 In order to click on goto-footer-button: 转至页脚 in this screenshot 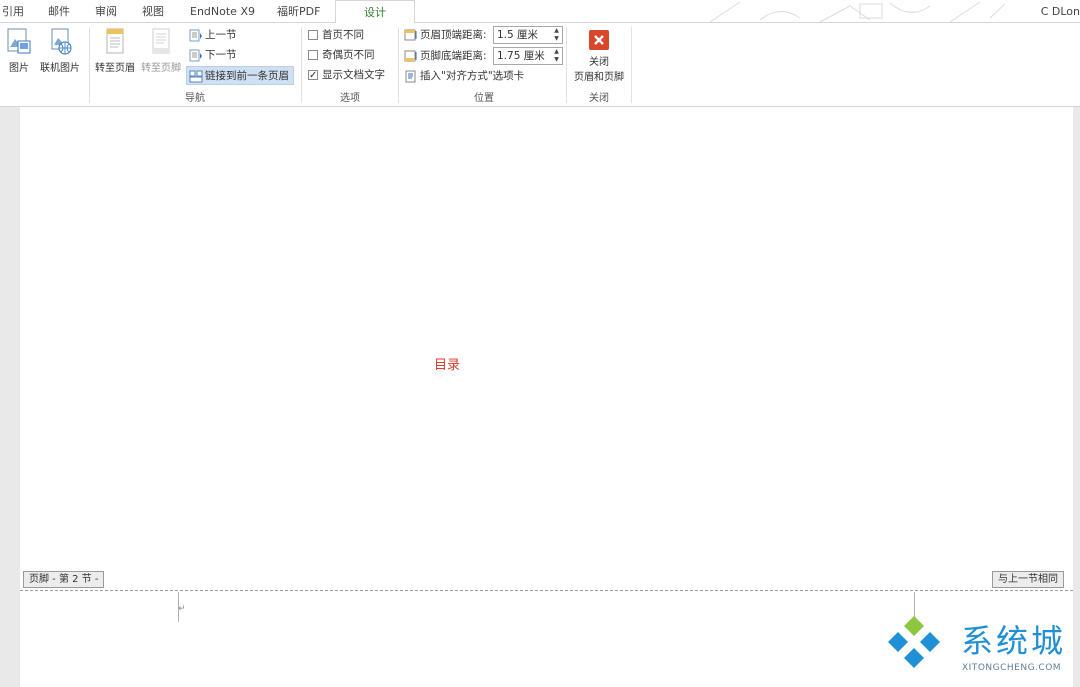, I will do `click(161, 50)`.